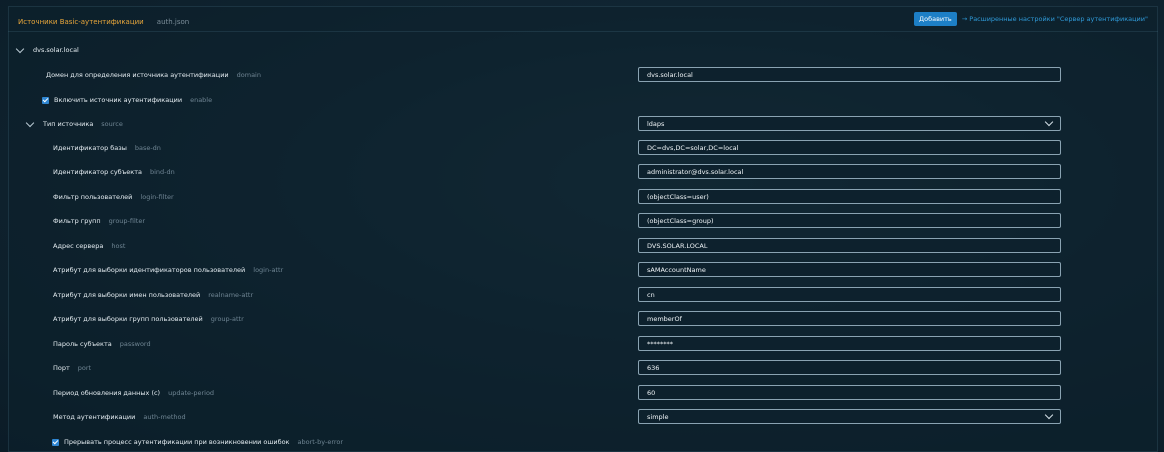 The height and width of the screenshot is (452, 1164). What do you see at coordinates (93, 197) in the screenshot?
I see `field-label: Фильтр пользователей` at bounding box center [93, 197].